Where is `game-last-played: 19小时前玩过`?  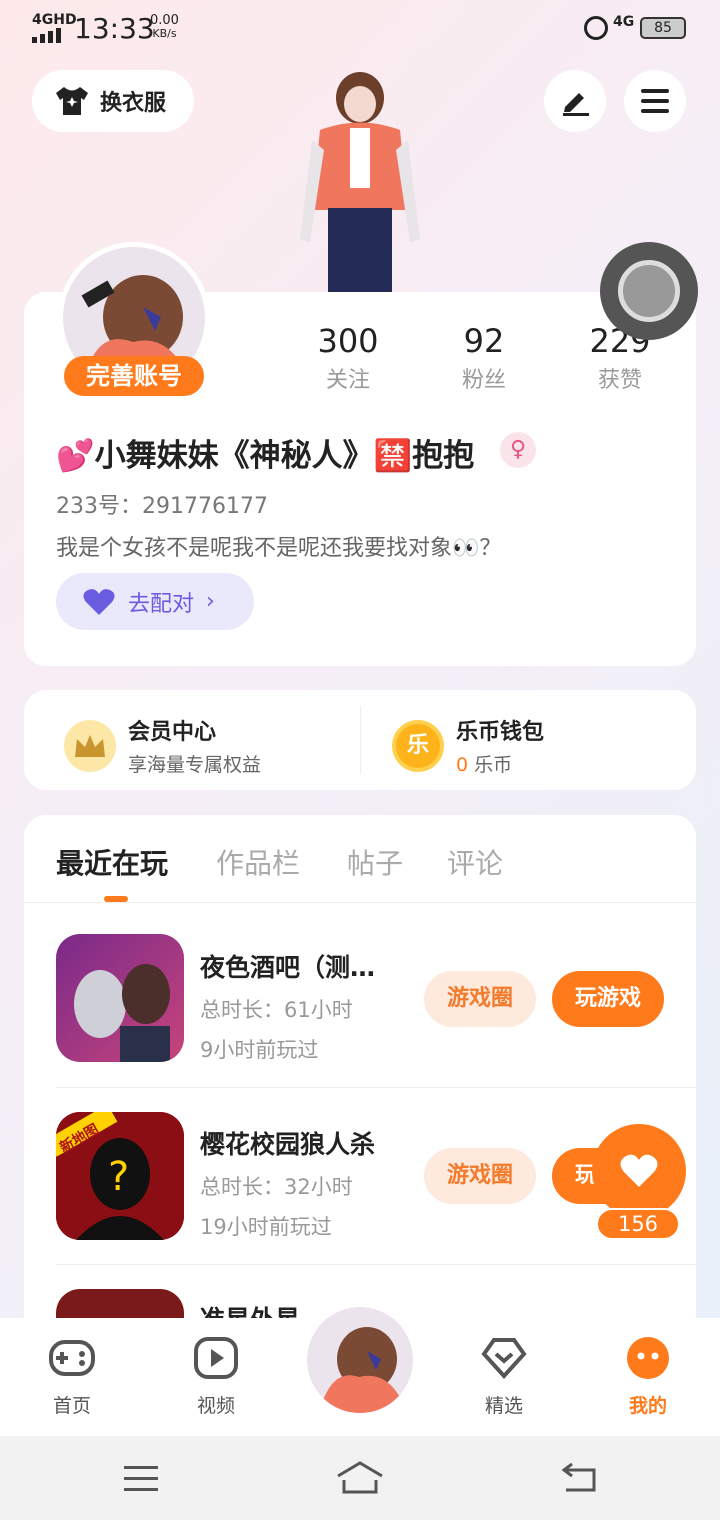 game-last-played: 19小时前玩过 is located at coordinates (266, 1227).